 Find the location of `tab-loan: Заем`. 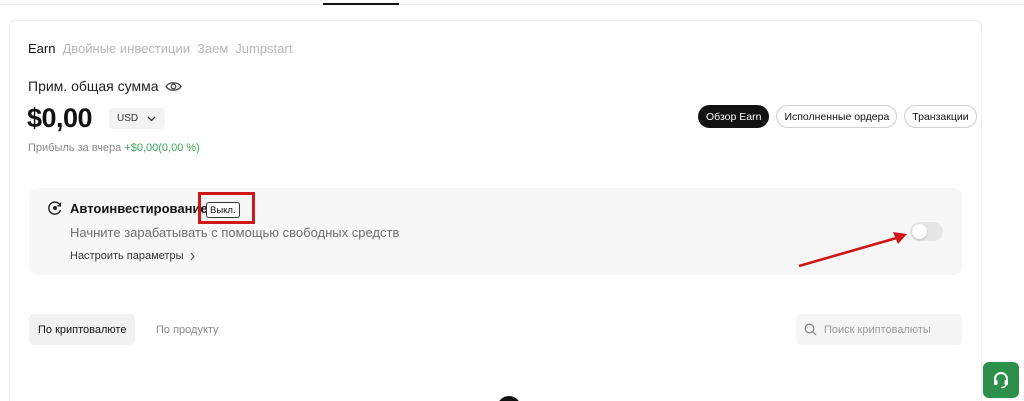

tab-loan: Заем is located at coordinates (212, 48).